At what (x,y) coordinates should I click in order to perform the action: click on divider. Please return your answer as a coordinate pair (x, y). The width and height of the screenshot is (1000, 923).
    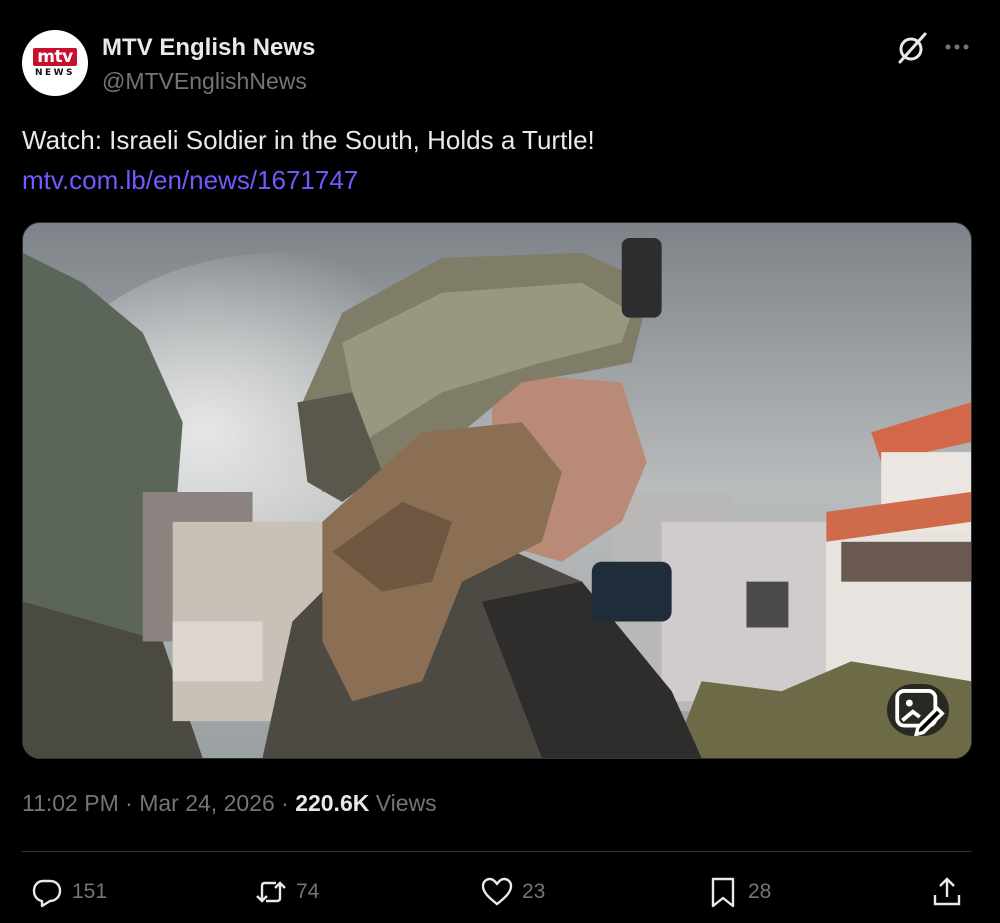
    Looking at the image, I should click on (497, 851).